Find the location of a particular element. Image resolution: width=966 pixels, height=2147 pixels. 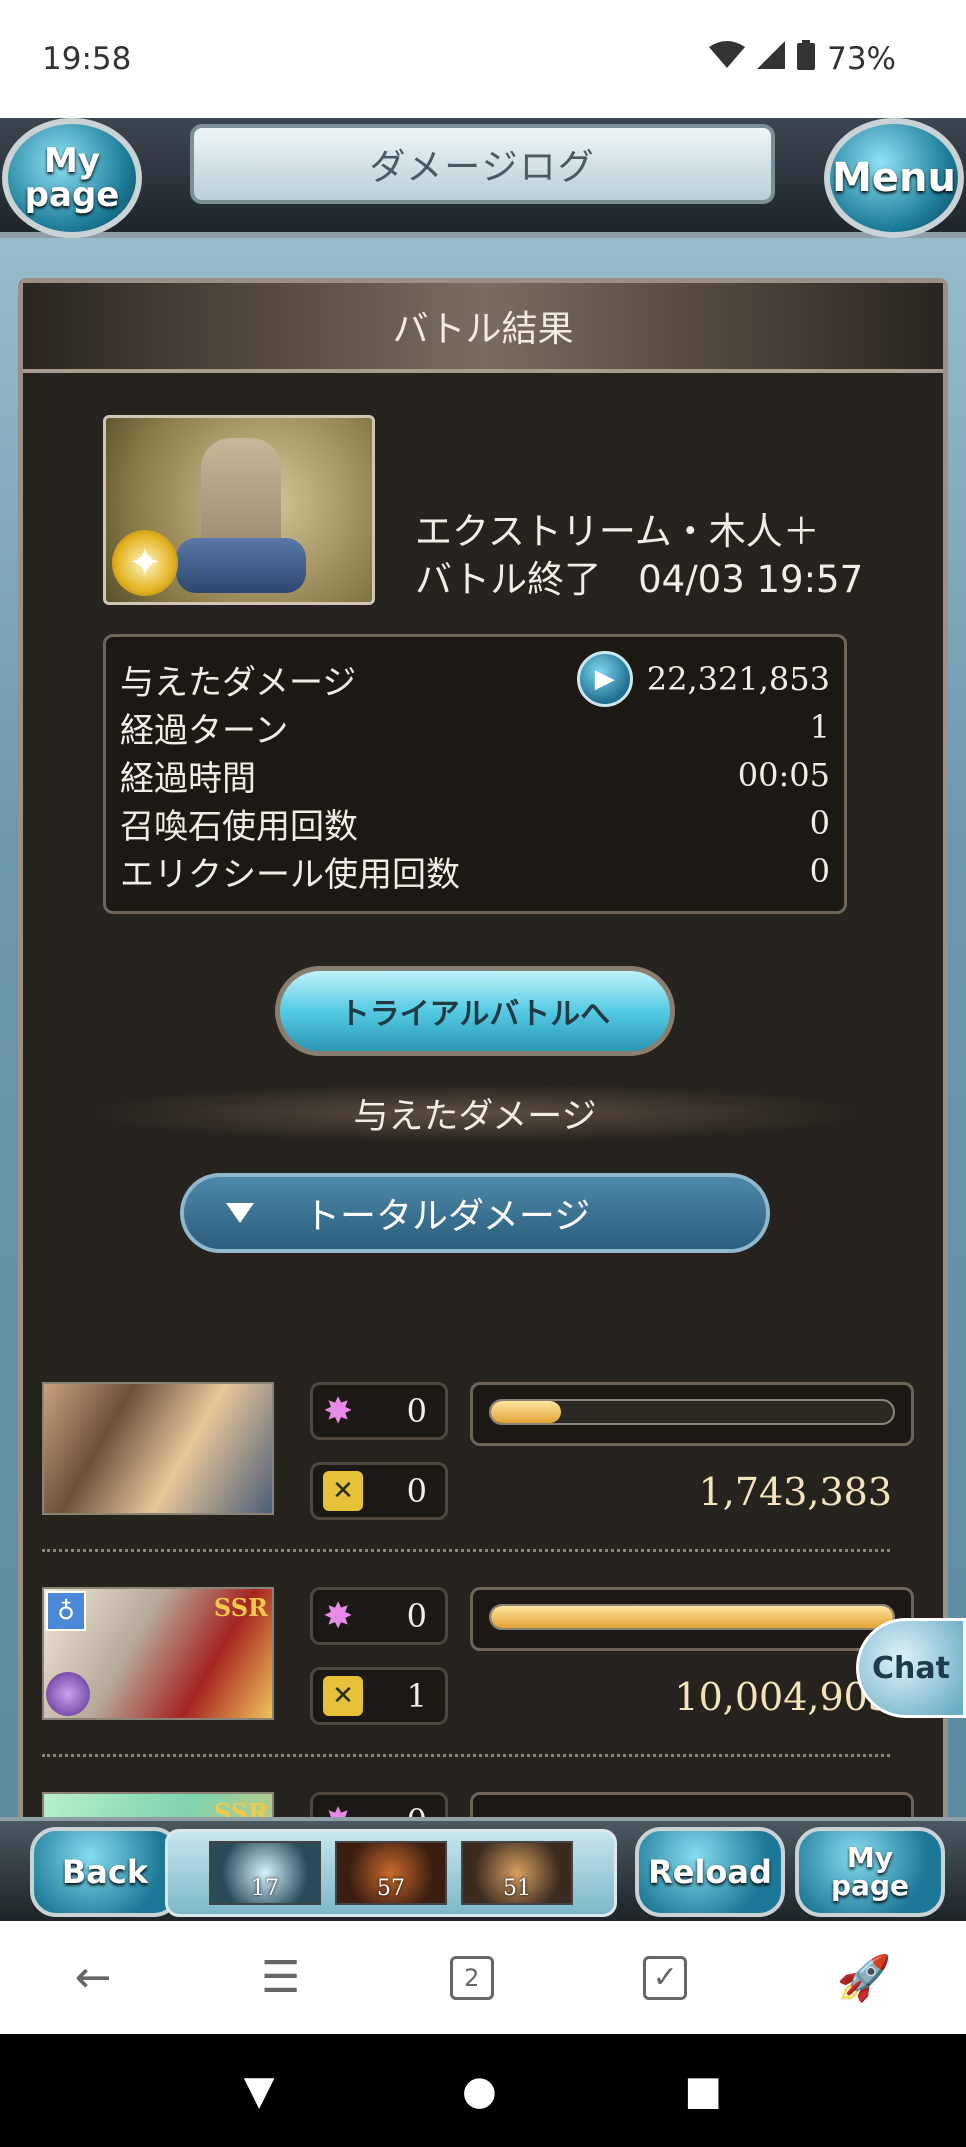

home-circle-icon: ● is located at coordinates (479, 2091).